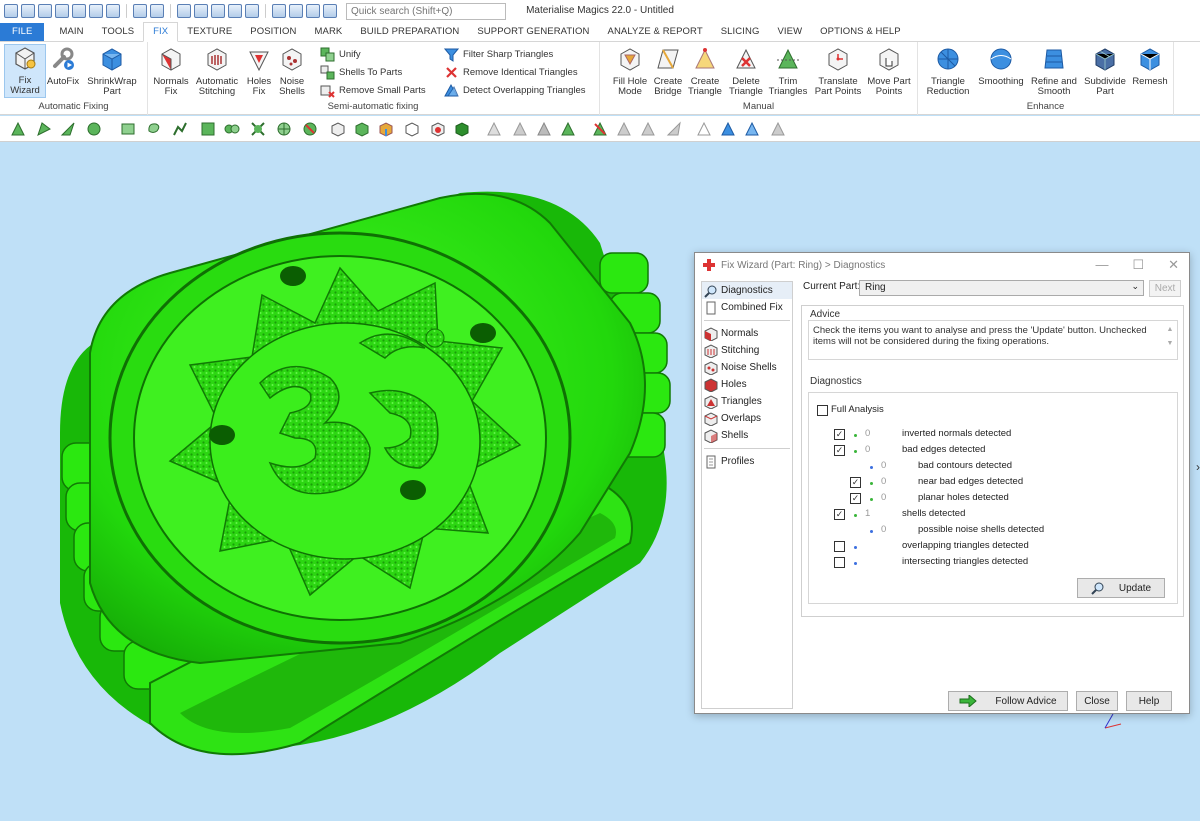 The height and width of the screenshot is (821, 1200). Describe the element at coordinates (860, 32) in the screenshot. I see `tab-options-help: OPTIONS & HELP` at that location.